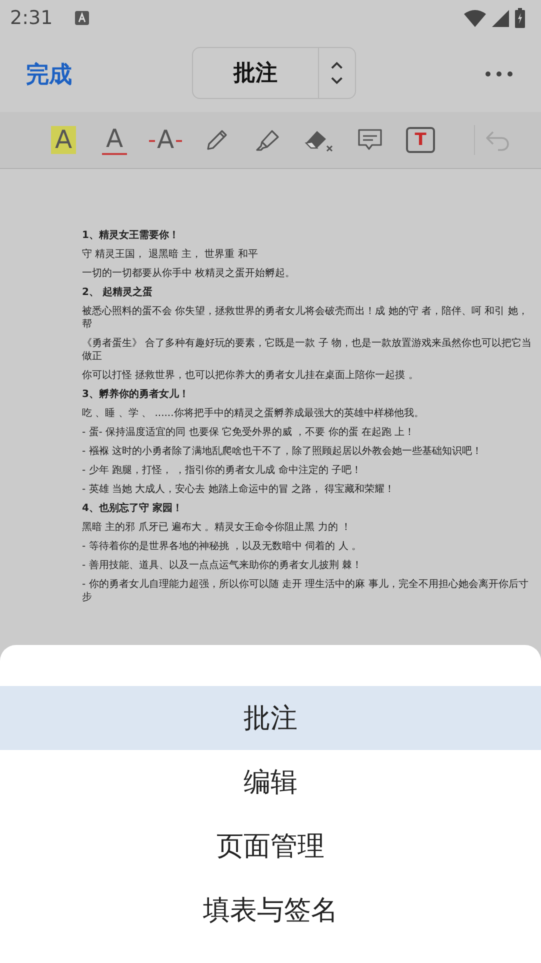 The width and height of the screenshot is (541, 963). What do you see at coordinates (307, 350) in the screenshot?
I see `document-text: 《勇者蛋生》 合了多种有趣好玩的要素，它既是一款 子 物，也是一款放置游戏来虽然你也可以把它当做正` at bounding box center [307, 350].